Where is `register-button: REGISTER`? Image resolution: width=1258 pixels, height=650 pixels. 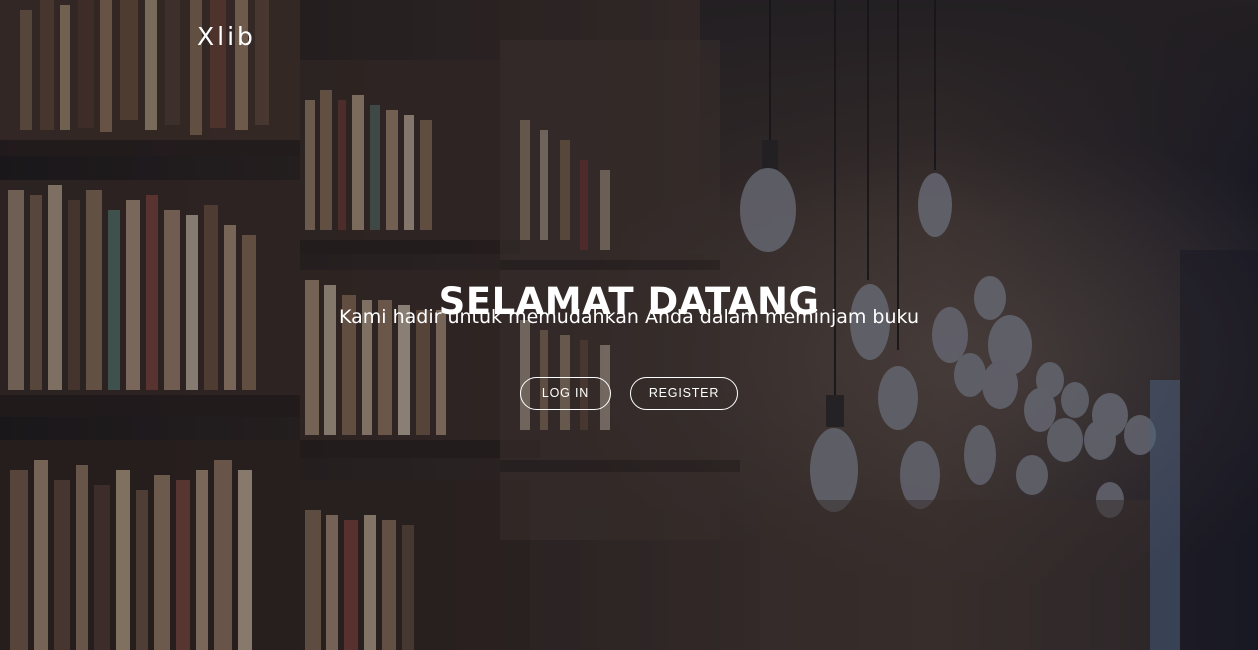
register-button: REGISTER is located at coordinates (684, 393).